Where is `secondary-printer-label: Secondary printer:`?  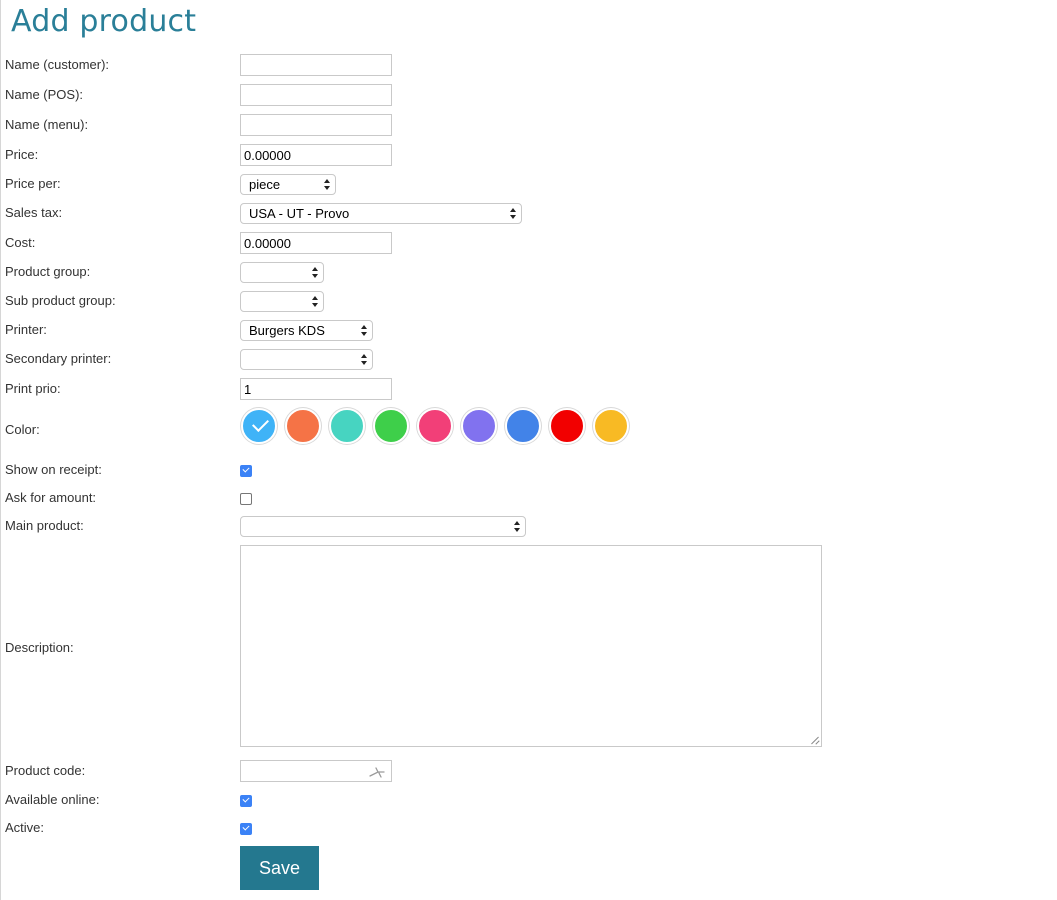
secondary-printer-label: Secondary printer: is located at coordinates (58, 358).